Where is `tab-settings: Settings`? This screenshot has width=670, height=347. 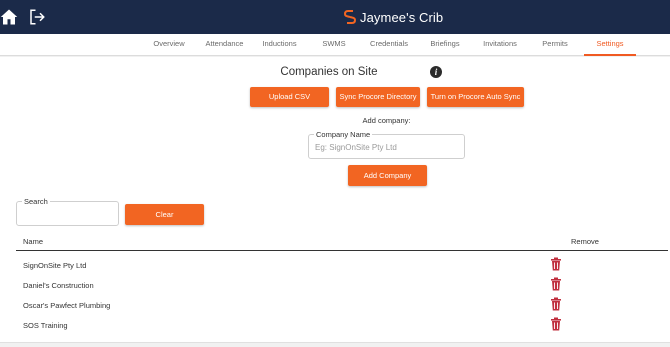 tab-settings: Settings is located at coordinates (610, 45).